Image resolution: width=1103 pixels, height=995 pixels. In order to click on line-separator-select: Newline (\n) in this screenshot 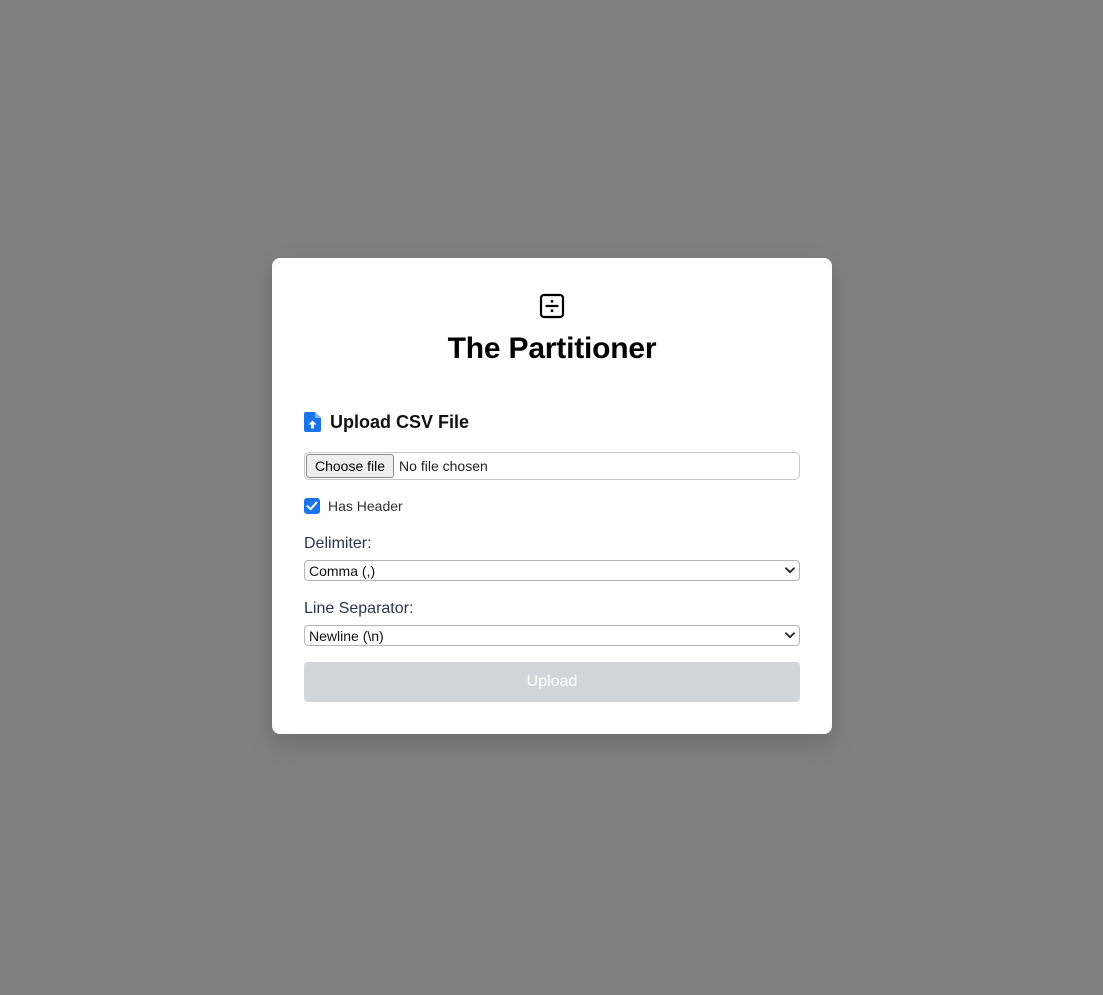, I will do `click(552, 635)`.